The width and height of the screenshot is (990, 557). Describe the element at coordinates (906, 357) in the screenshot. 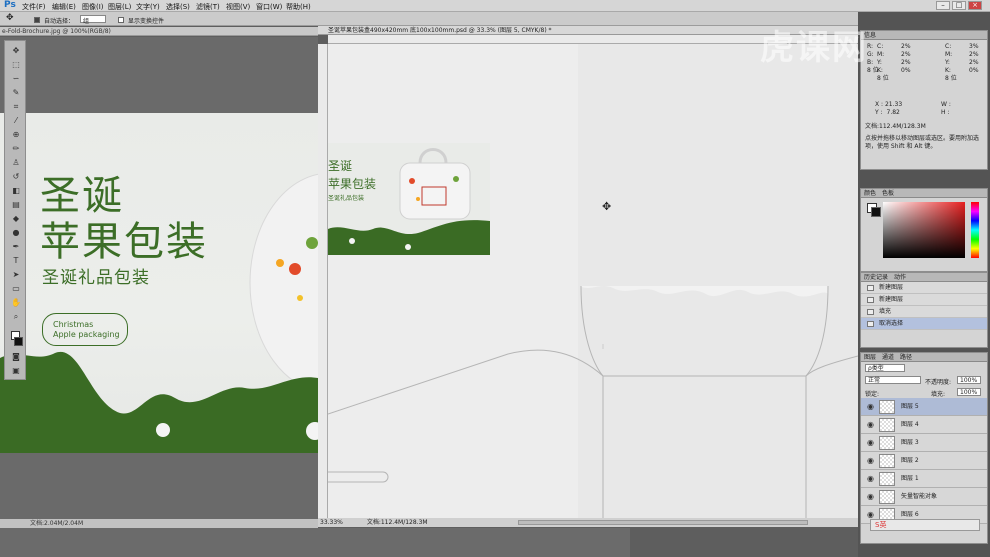

I see `tab-paths: 路径` at that location.